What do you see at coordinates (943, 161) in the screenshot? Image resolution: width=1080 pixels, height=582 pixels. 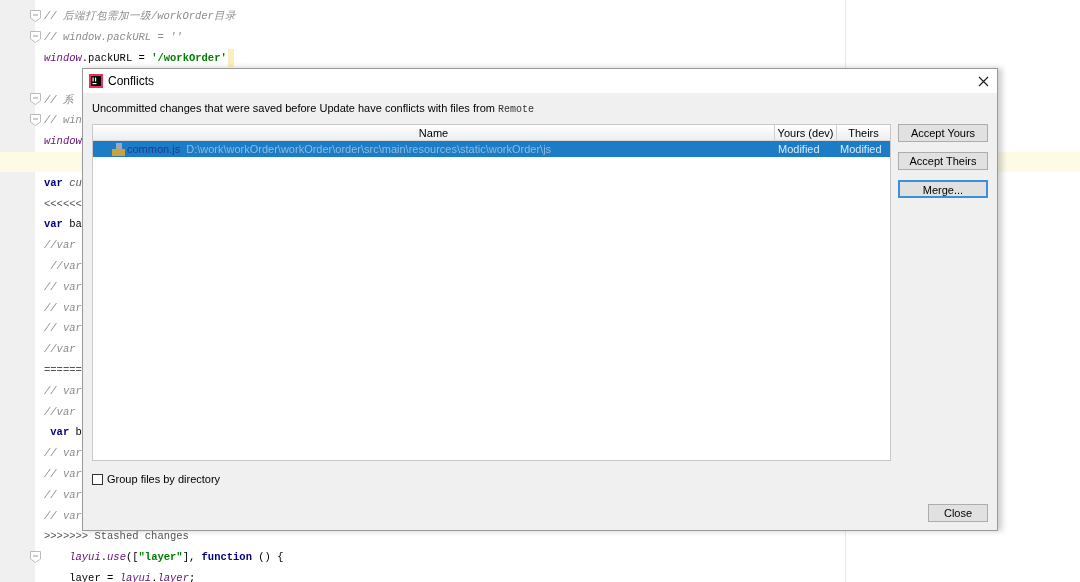 I see `dialog-button: Accept Theirs` at bounding box center [943, 161].